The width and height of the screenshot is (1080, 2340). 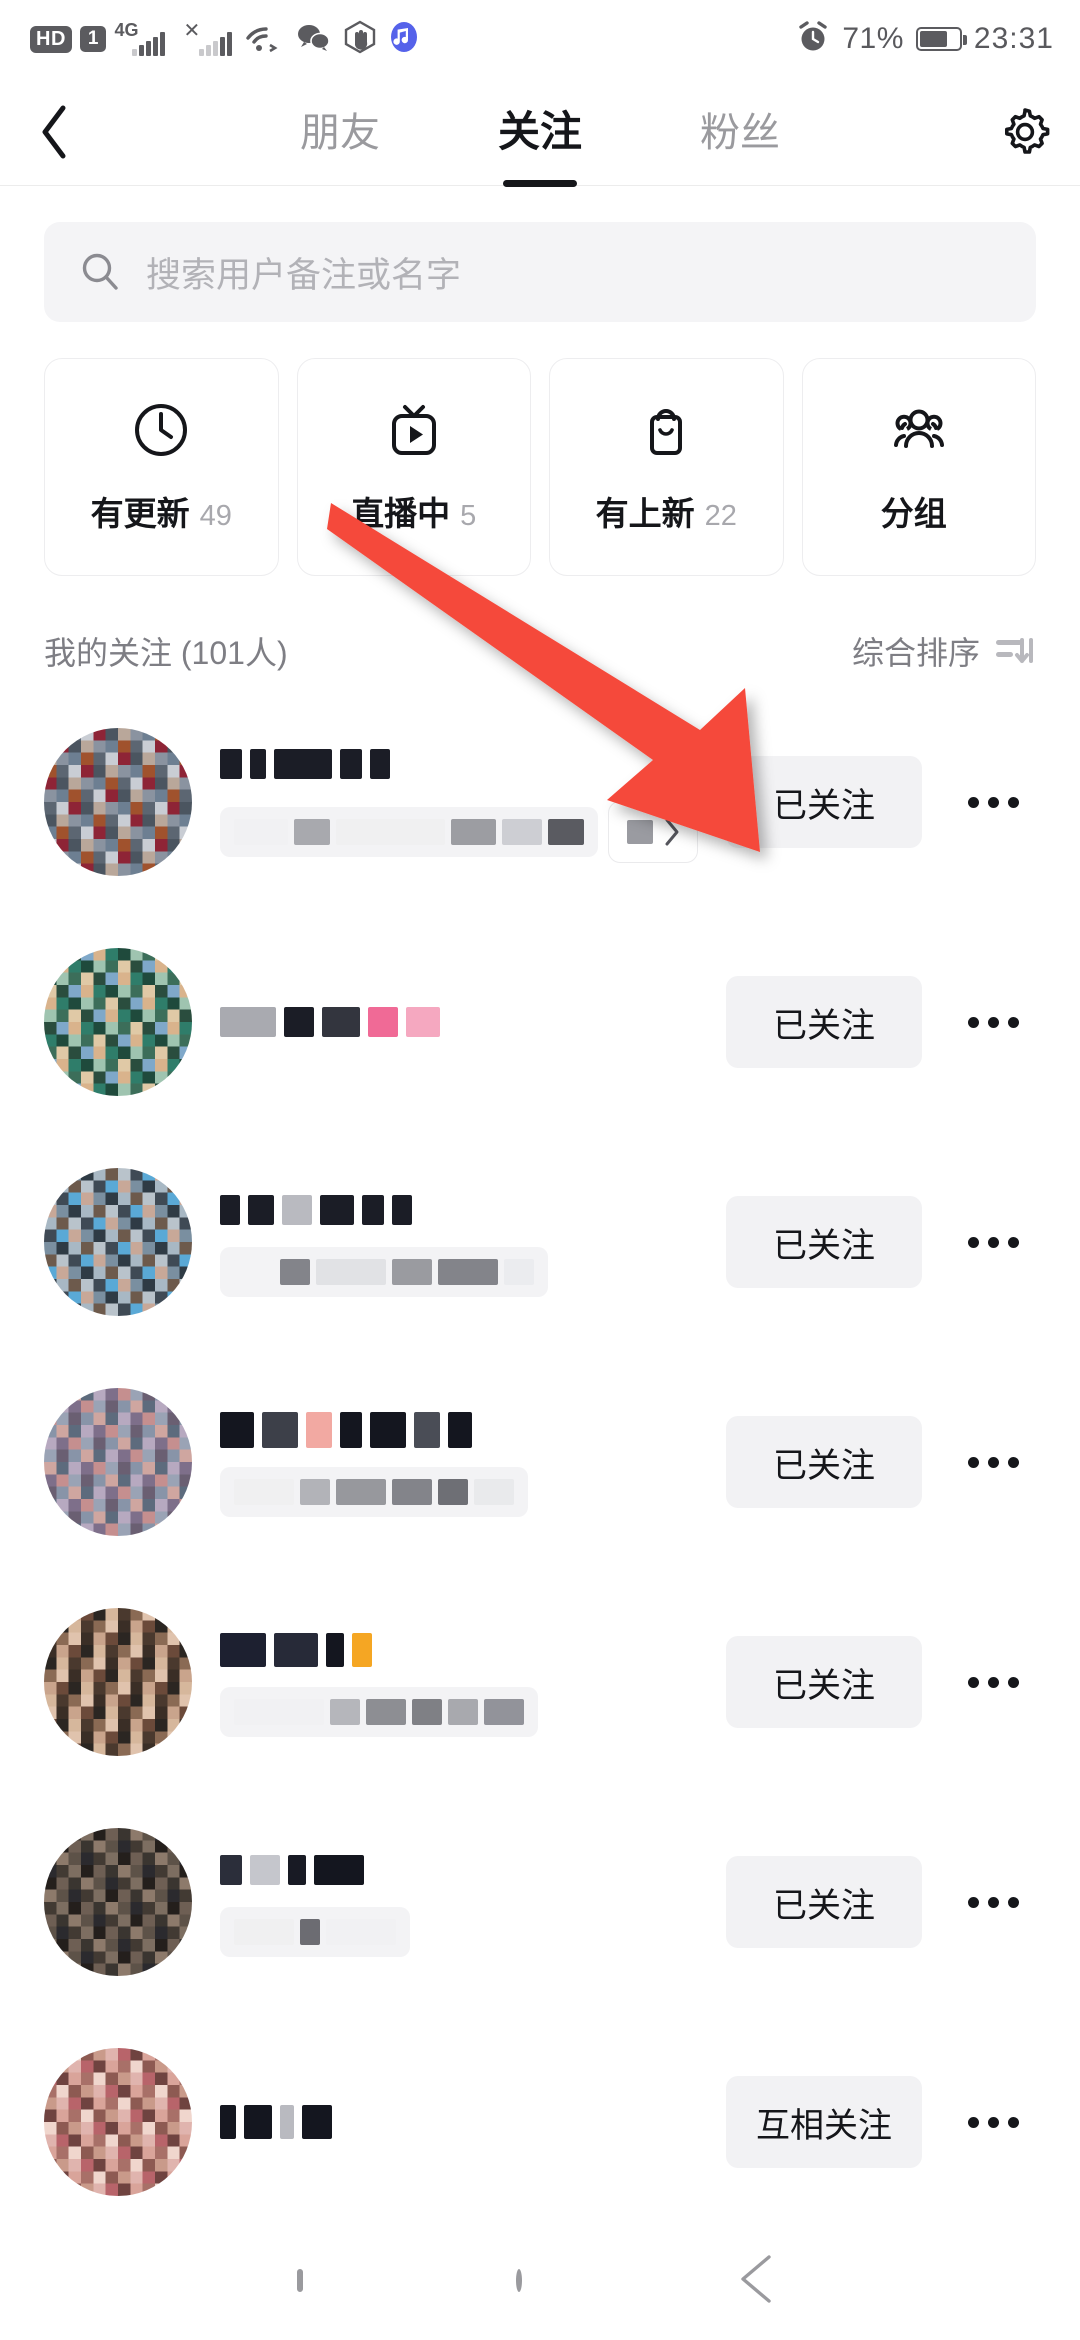 What do you see at coordinates (672, 832) in the screenshot?
I see `chevron-right-icon` at bounding box center [672, 832].